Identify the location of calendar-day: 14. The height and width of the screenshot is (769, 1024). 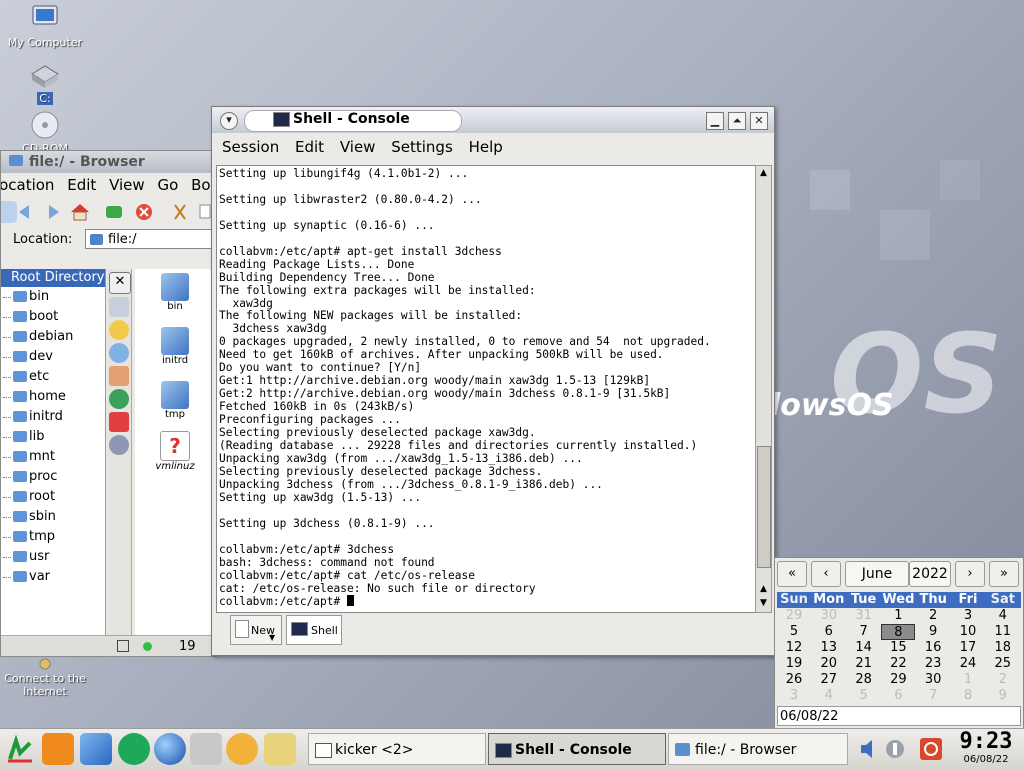
(864, 648).